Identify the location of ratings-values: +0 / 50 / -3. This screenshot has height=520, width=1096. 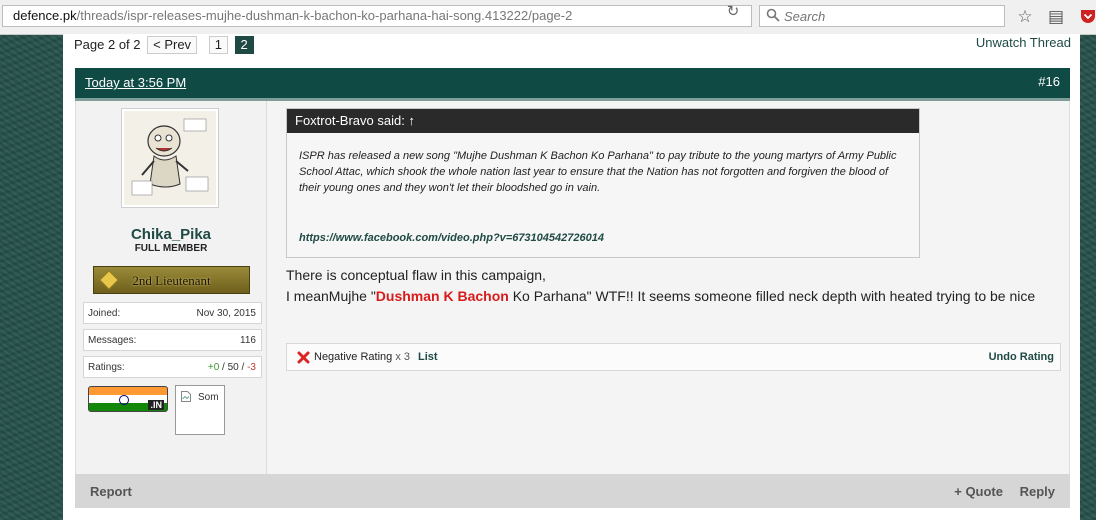
(232, 367).